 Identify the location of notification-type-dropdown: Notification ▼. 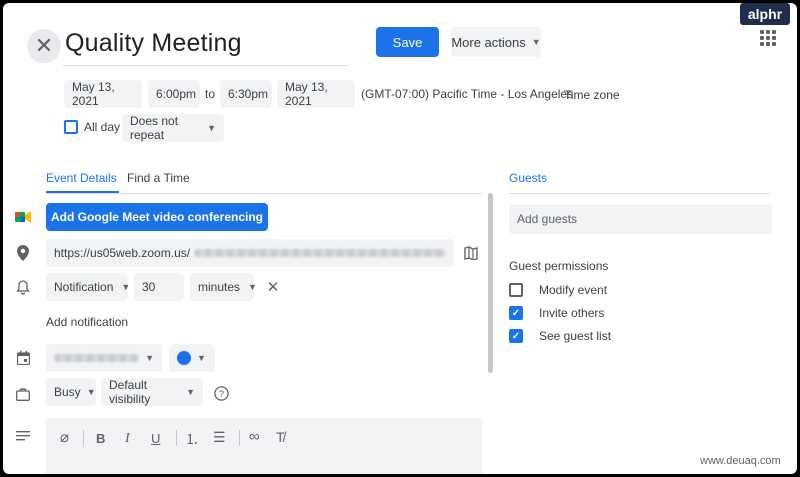
(88, 287).